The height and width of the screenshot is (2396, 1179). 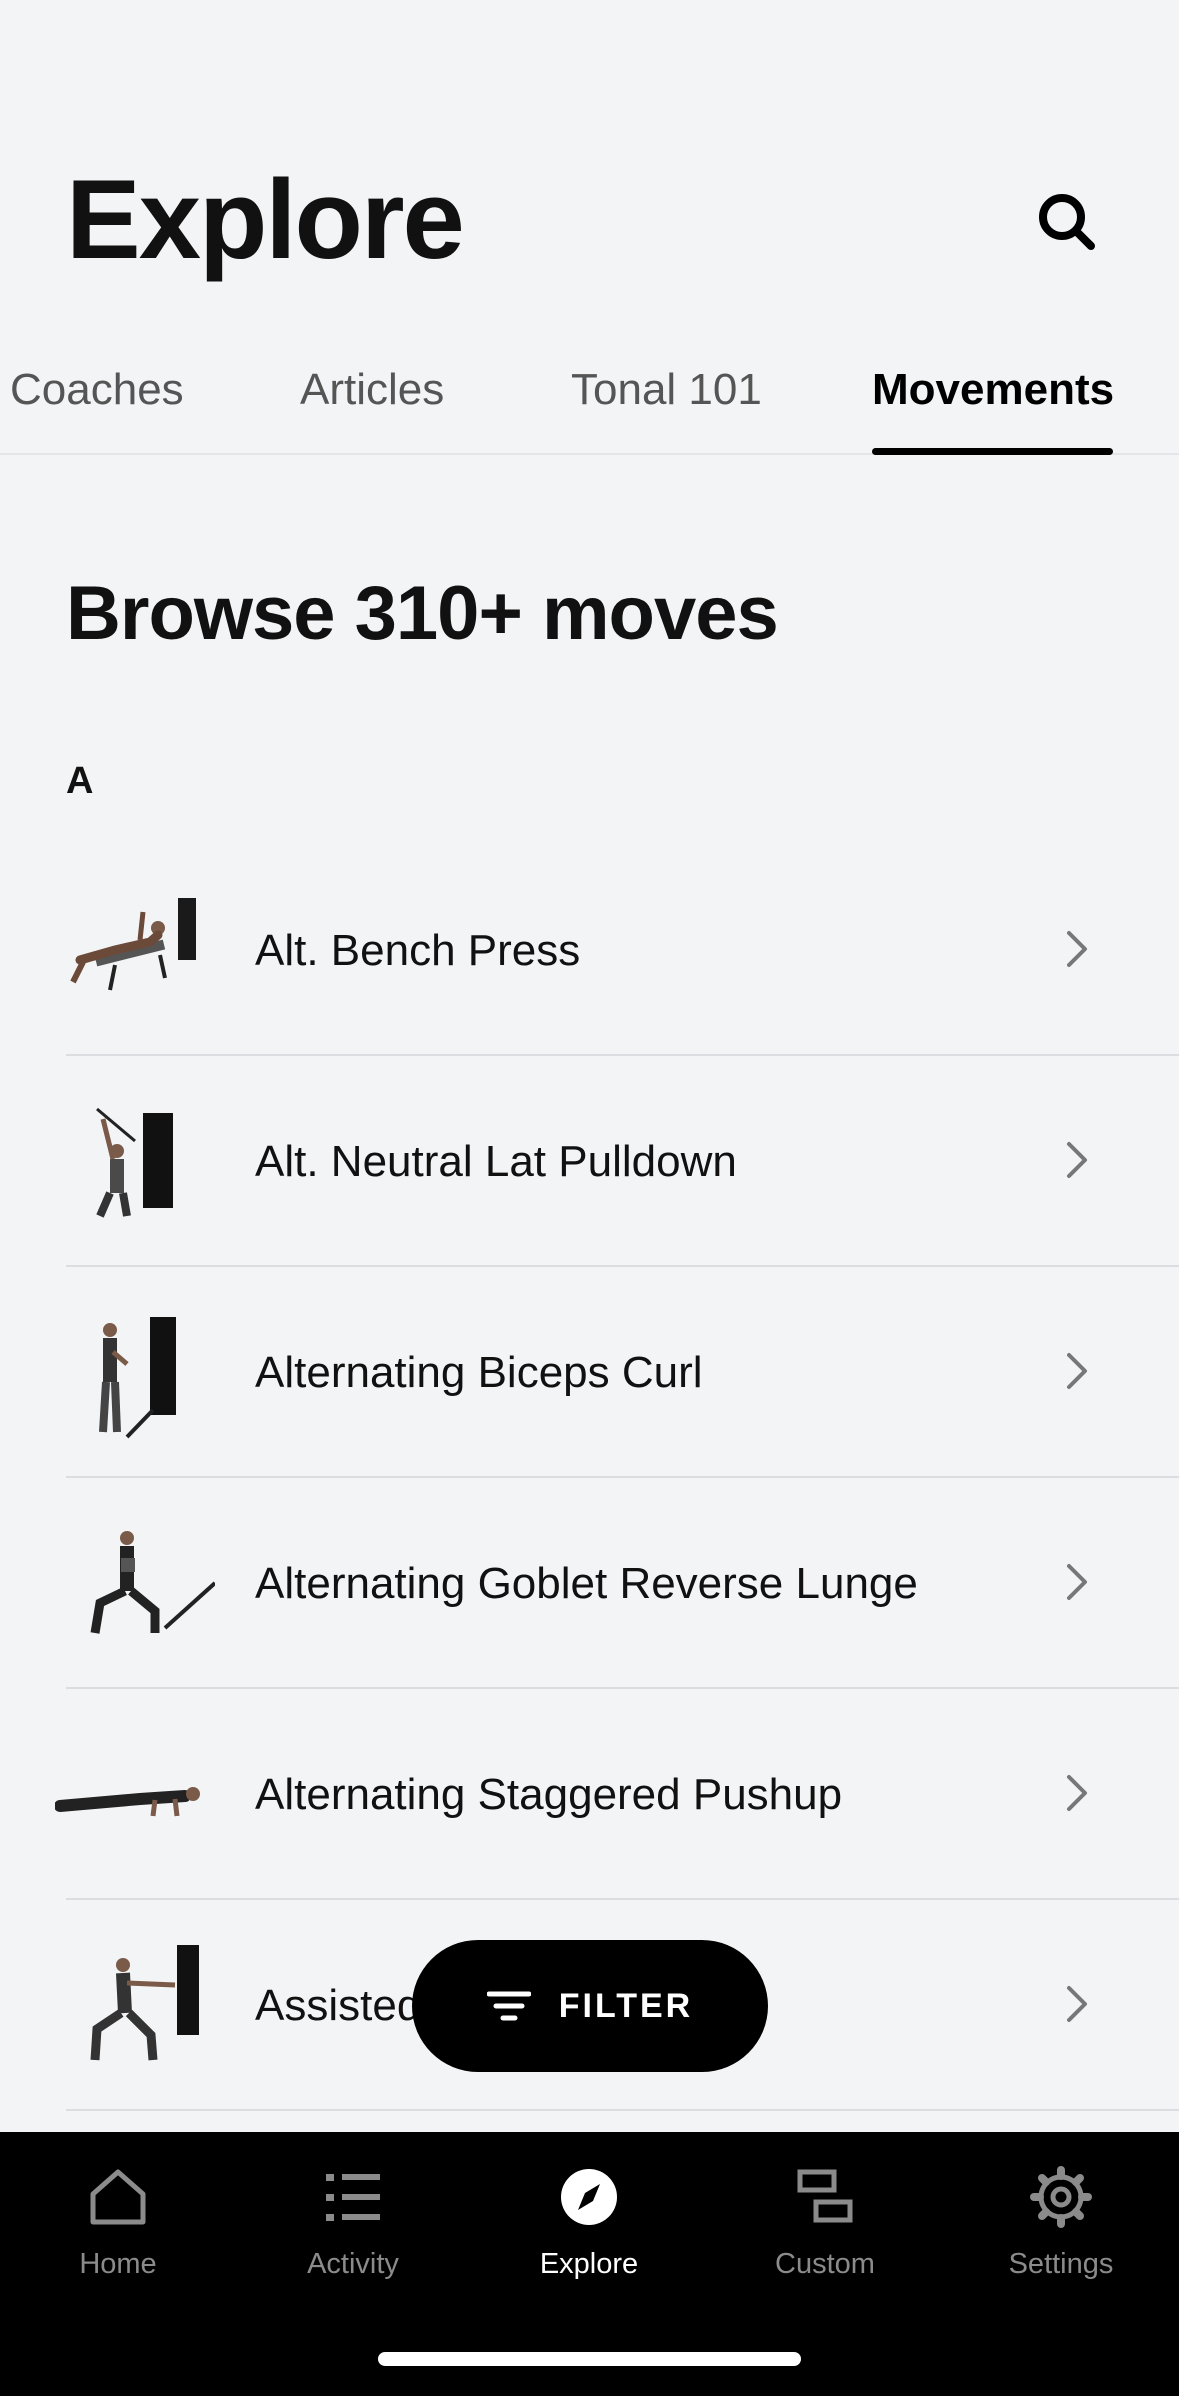 What do you see at coordinates (496, 1161) in the screenshot?
I see `movement-name: Alt. Neutral Lat Pulldown` at bounding box center [496, 1161].